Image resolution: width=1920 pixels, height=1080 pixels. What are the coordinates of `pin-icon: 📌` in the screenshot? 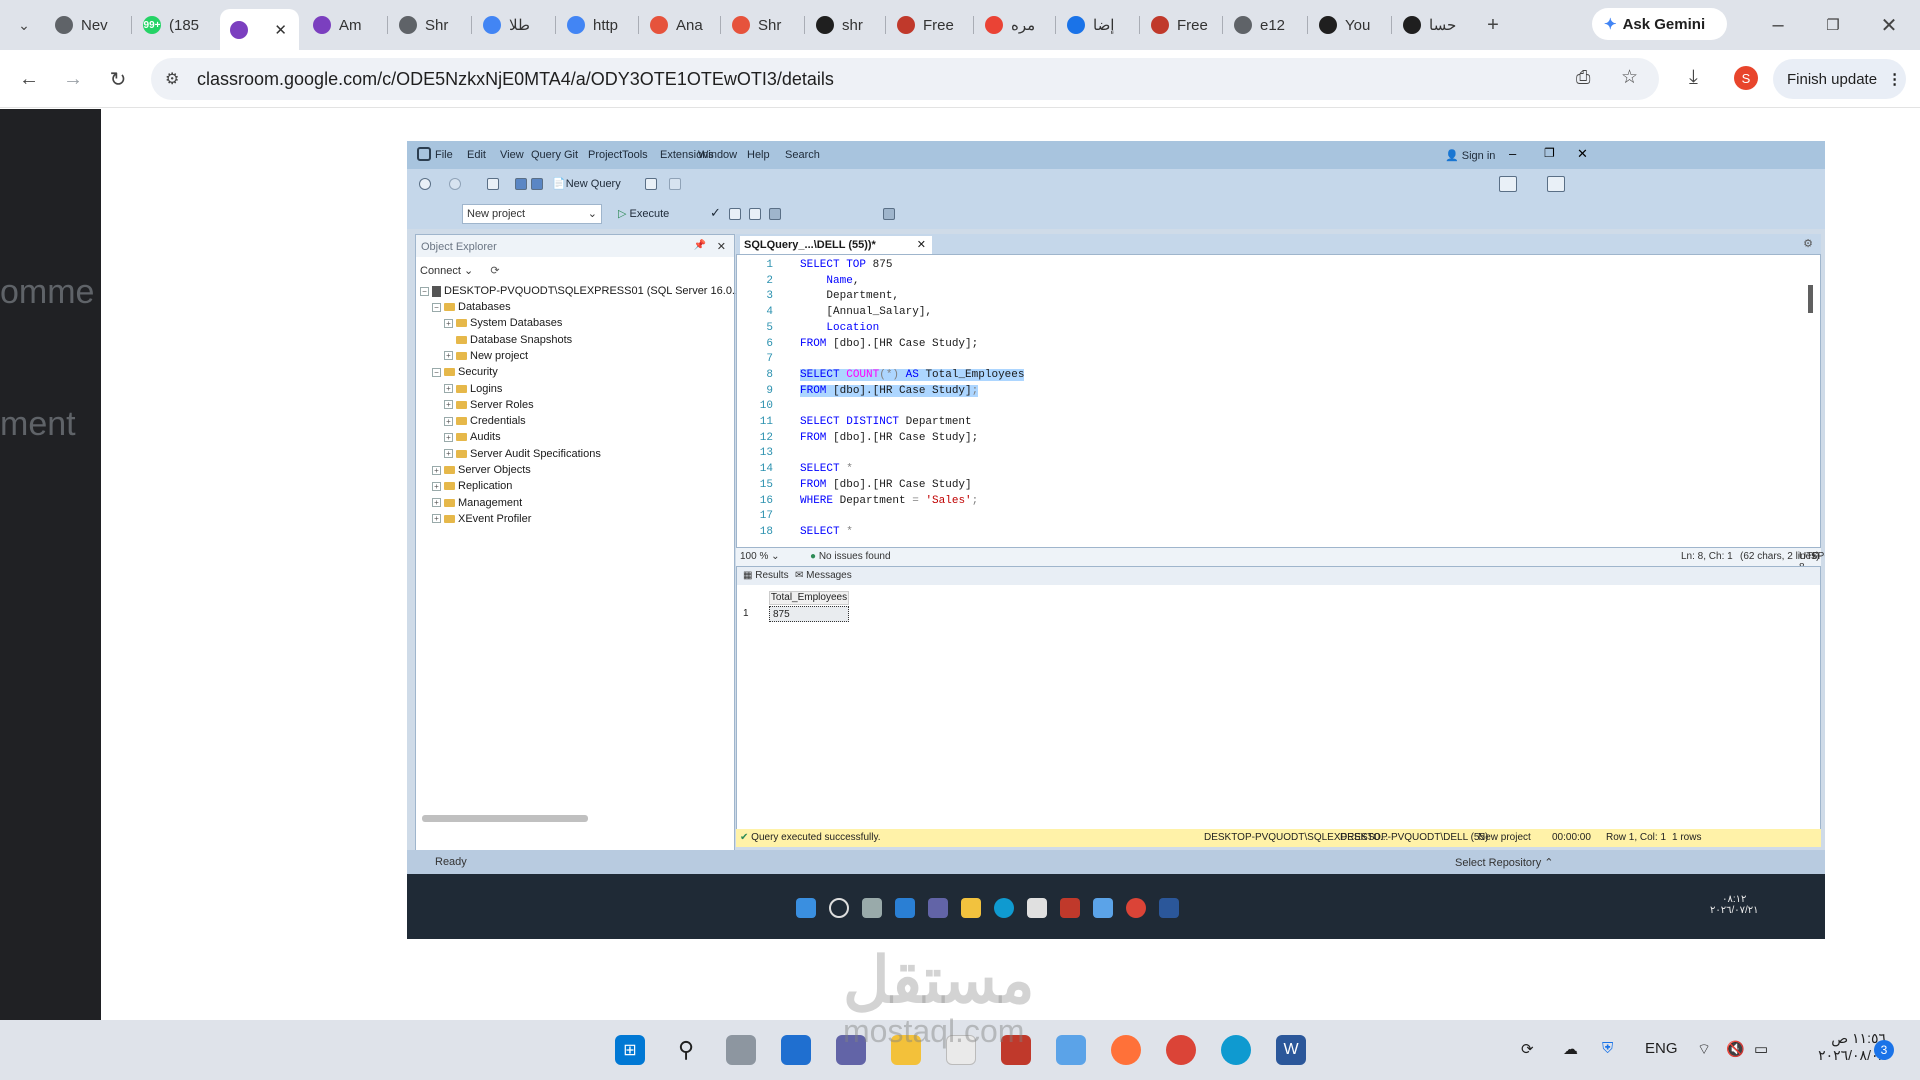 It's located at (700, 245).